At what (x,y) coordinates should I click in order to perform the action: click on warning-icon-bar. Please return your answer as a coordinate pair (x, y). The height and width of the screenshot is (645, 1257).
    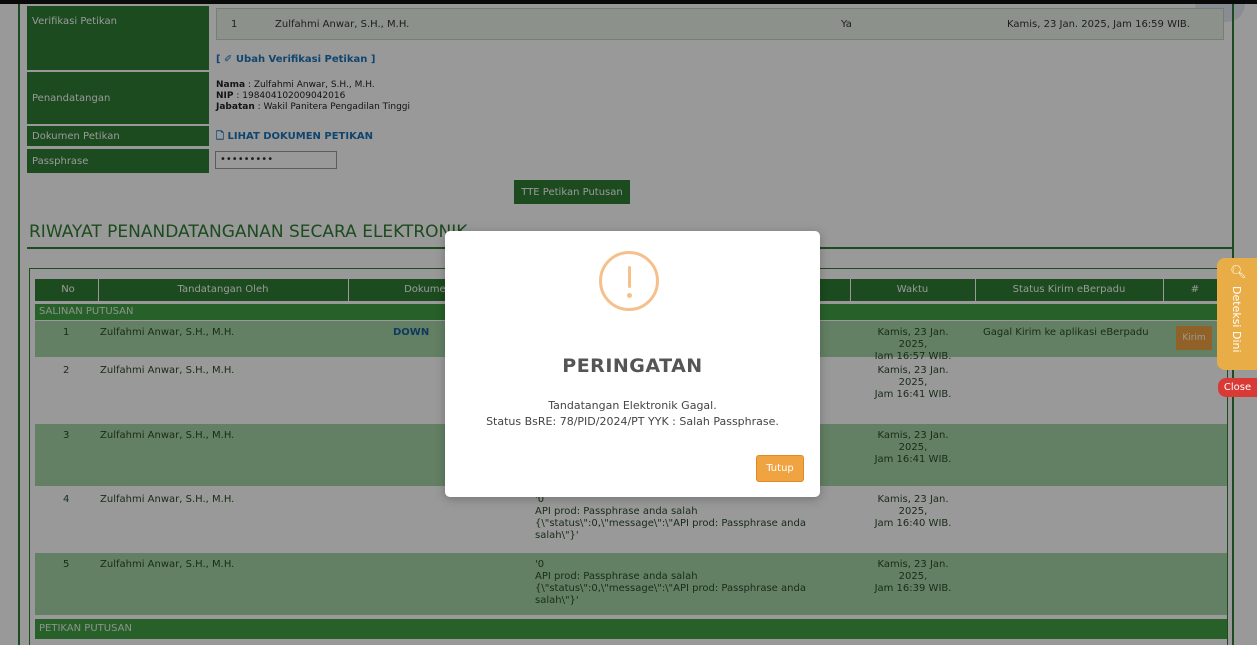
    Looking at the image, I should click on (629, 277).